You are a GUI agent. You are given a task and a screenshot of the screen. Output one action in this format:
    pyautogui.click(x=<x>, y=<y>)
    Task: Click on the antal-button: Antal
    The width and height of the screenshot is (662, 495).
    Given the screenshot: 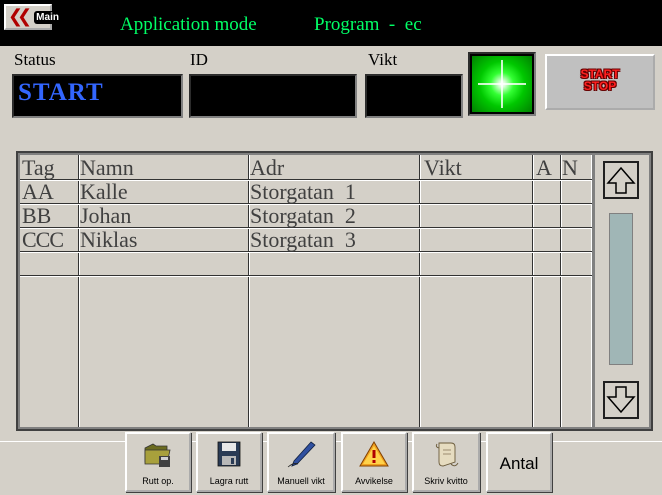 What is the action you would take?
    pyautogui.click(x=519, y=462)
    